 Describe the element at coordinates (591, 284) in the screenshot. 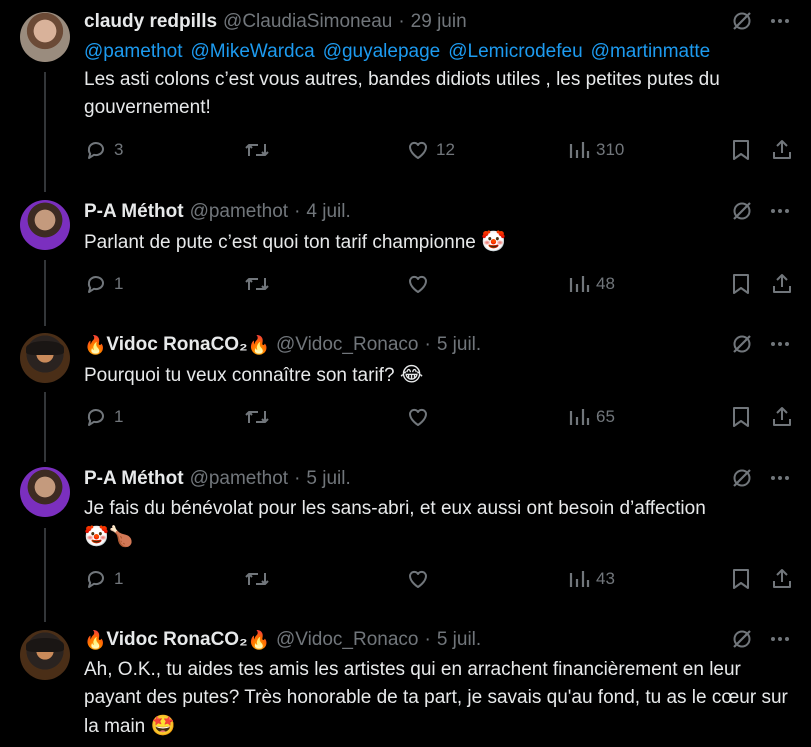

I see `views-button: 48` at that location.